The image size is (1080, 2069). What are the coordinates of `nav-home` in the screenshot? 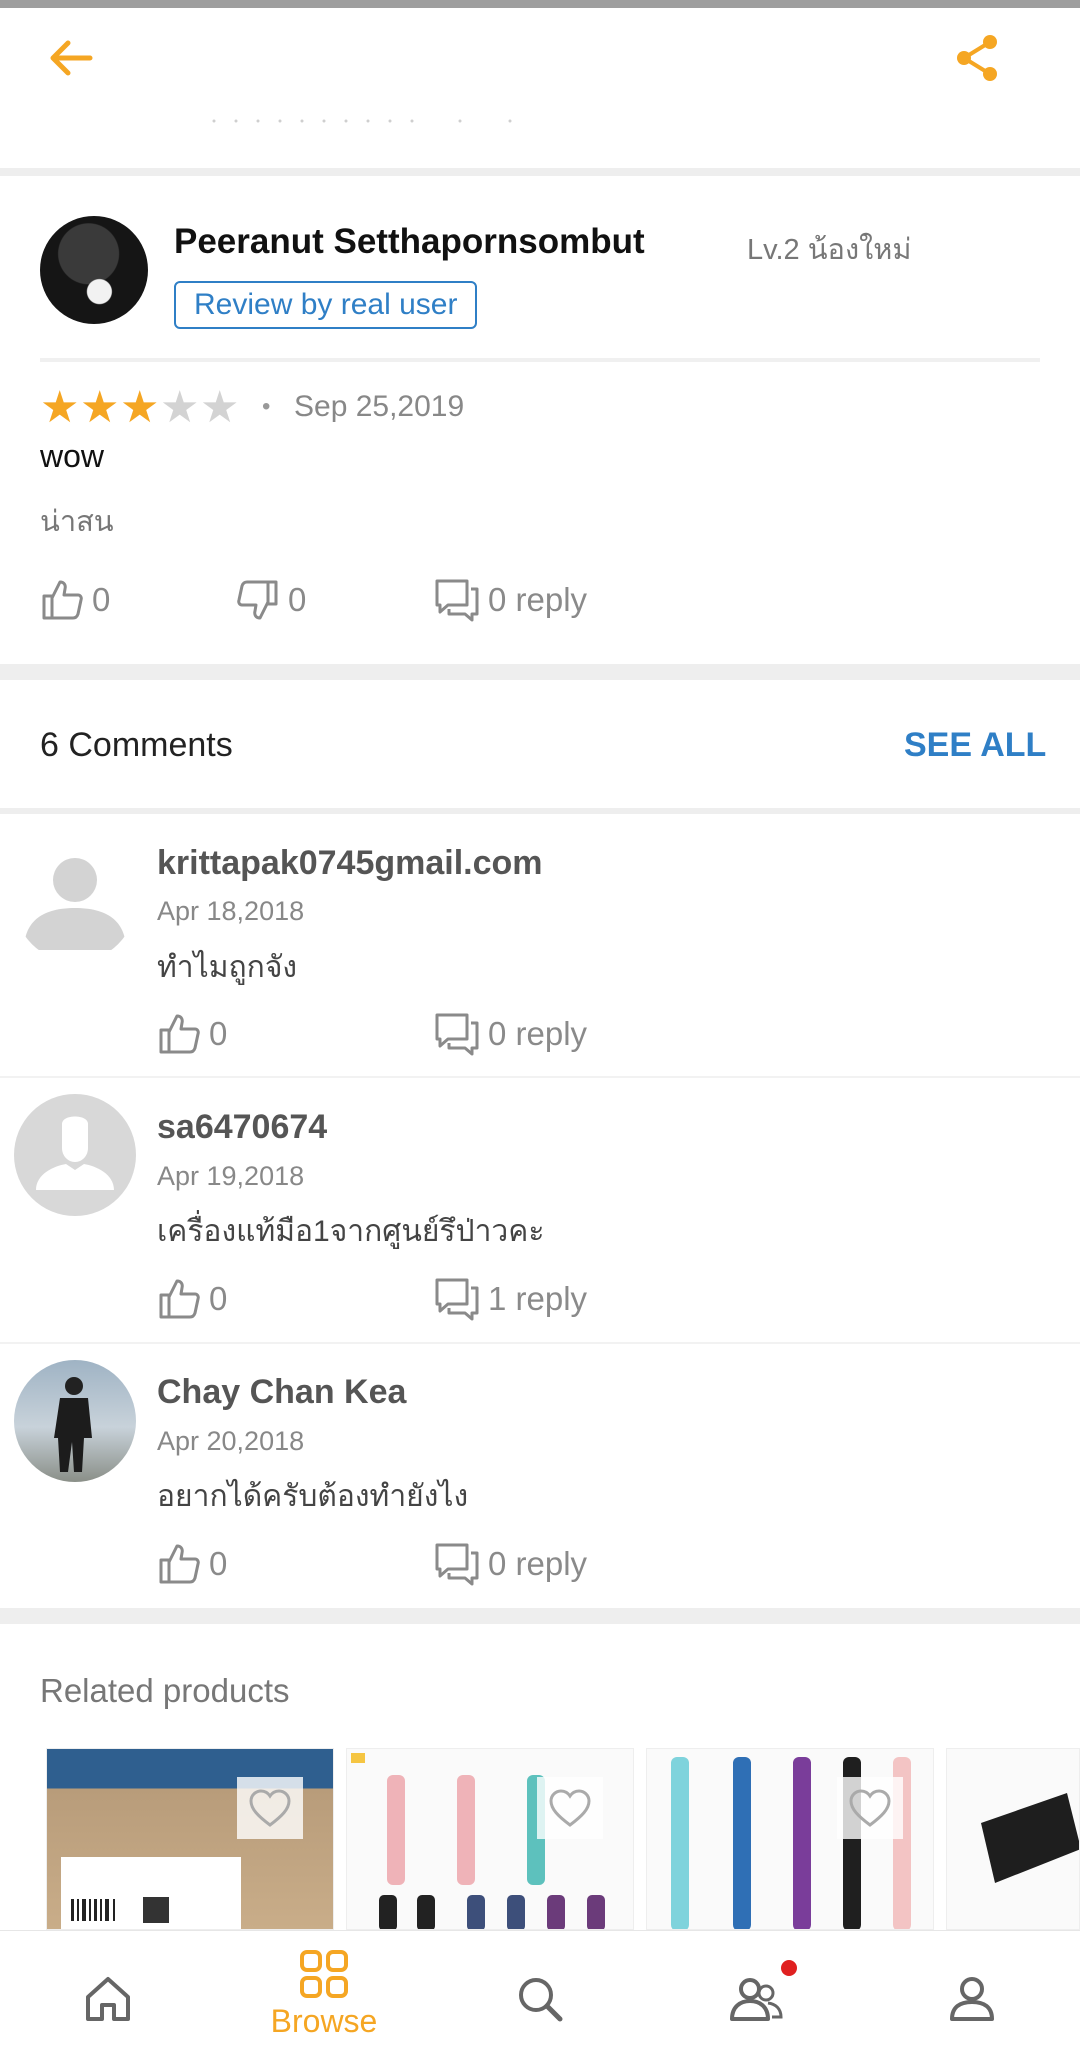 It's located at (108, 2000).